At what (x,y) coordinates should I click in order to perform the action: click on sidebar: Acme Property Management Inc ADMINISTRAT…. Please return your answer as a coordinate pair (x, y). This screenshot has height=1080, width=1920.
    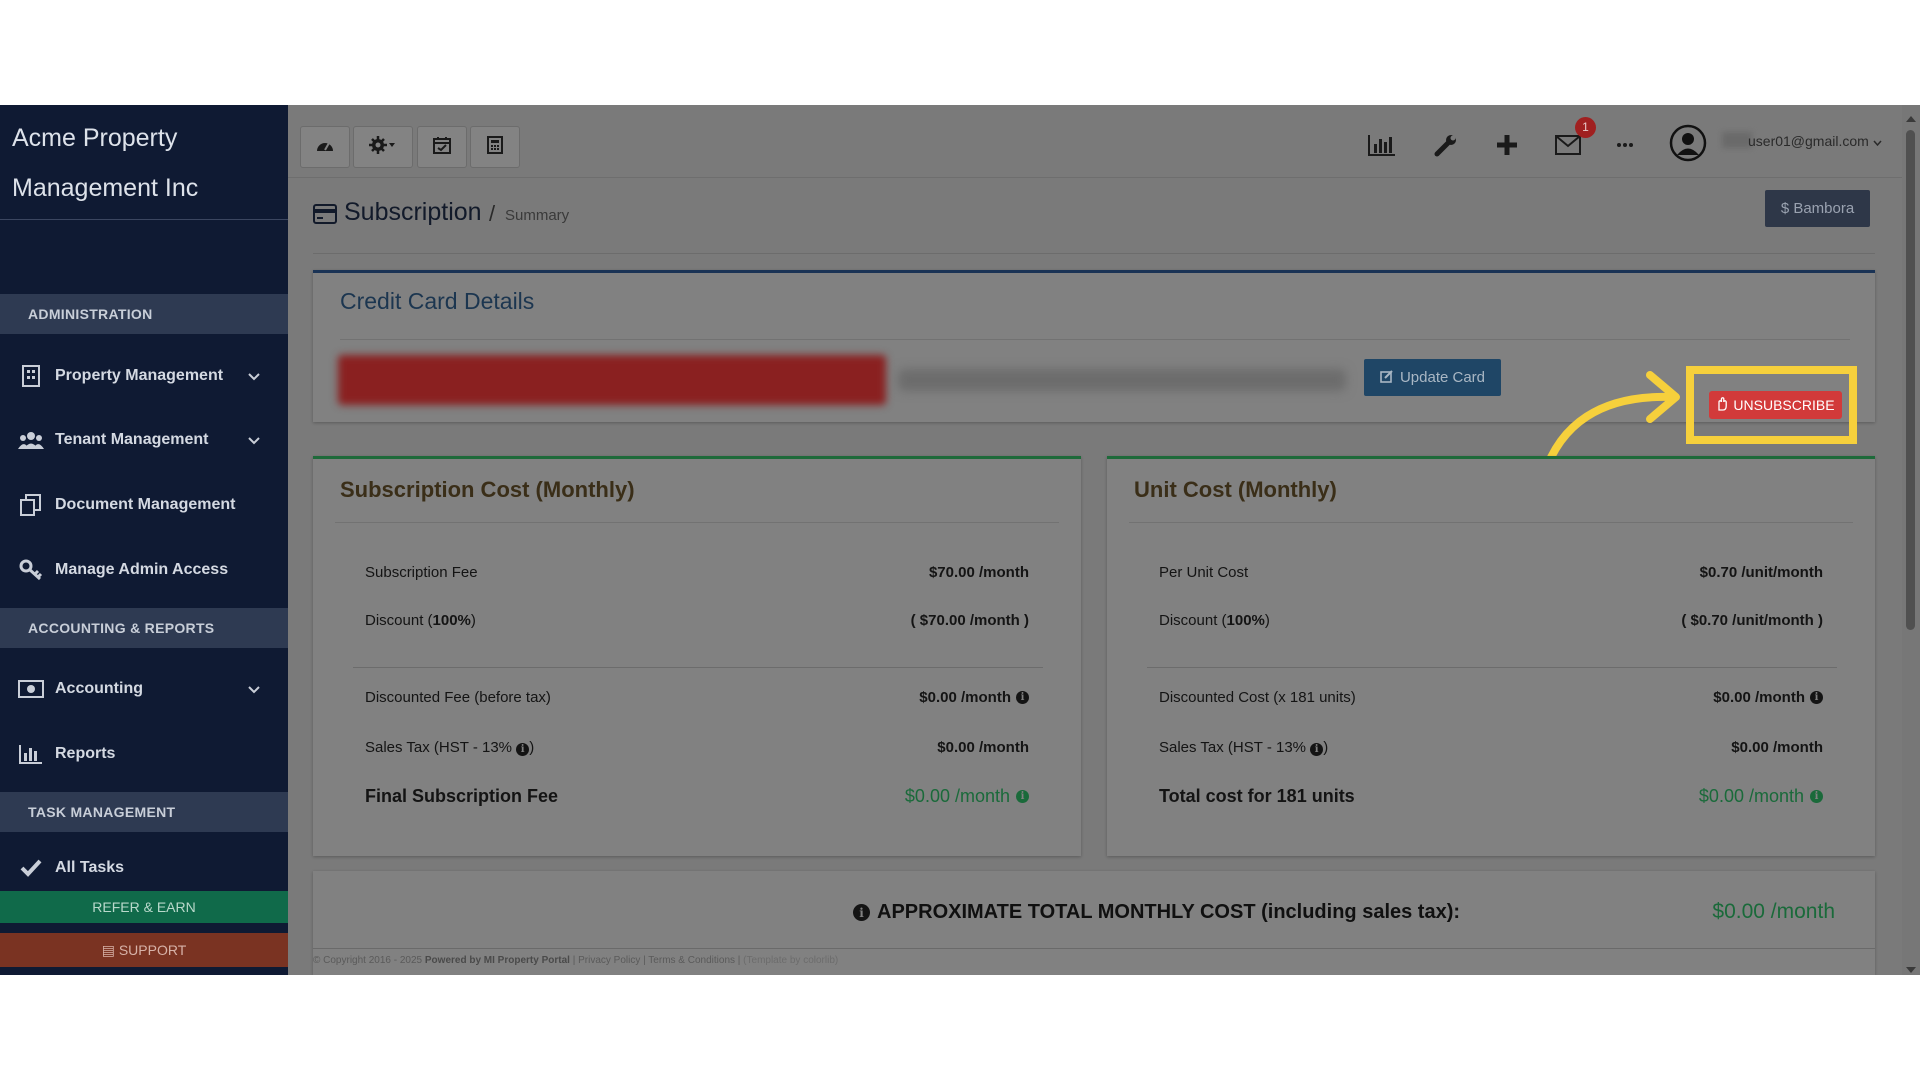
    Looking at the image, I should click on (144, 540).